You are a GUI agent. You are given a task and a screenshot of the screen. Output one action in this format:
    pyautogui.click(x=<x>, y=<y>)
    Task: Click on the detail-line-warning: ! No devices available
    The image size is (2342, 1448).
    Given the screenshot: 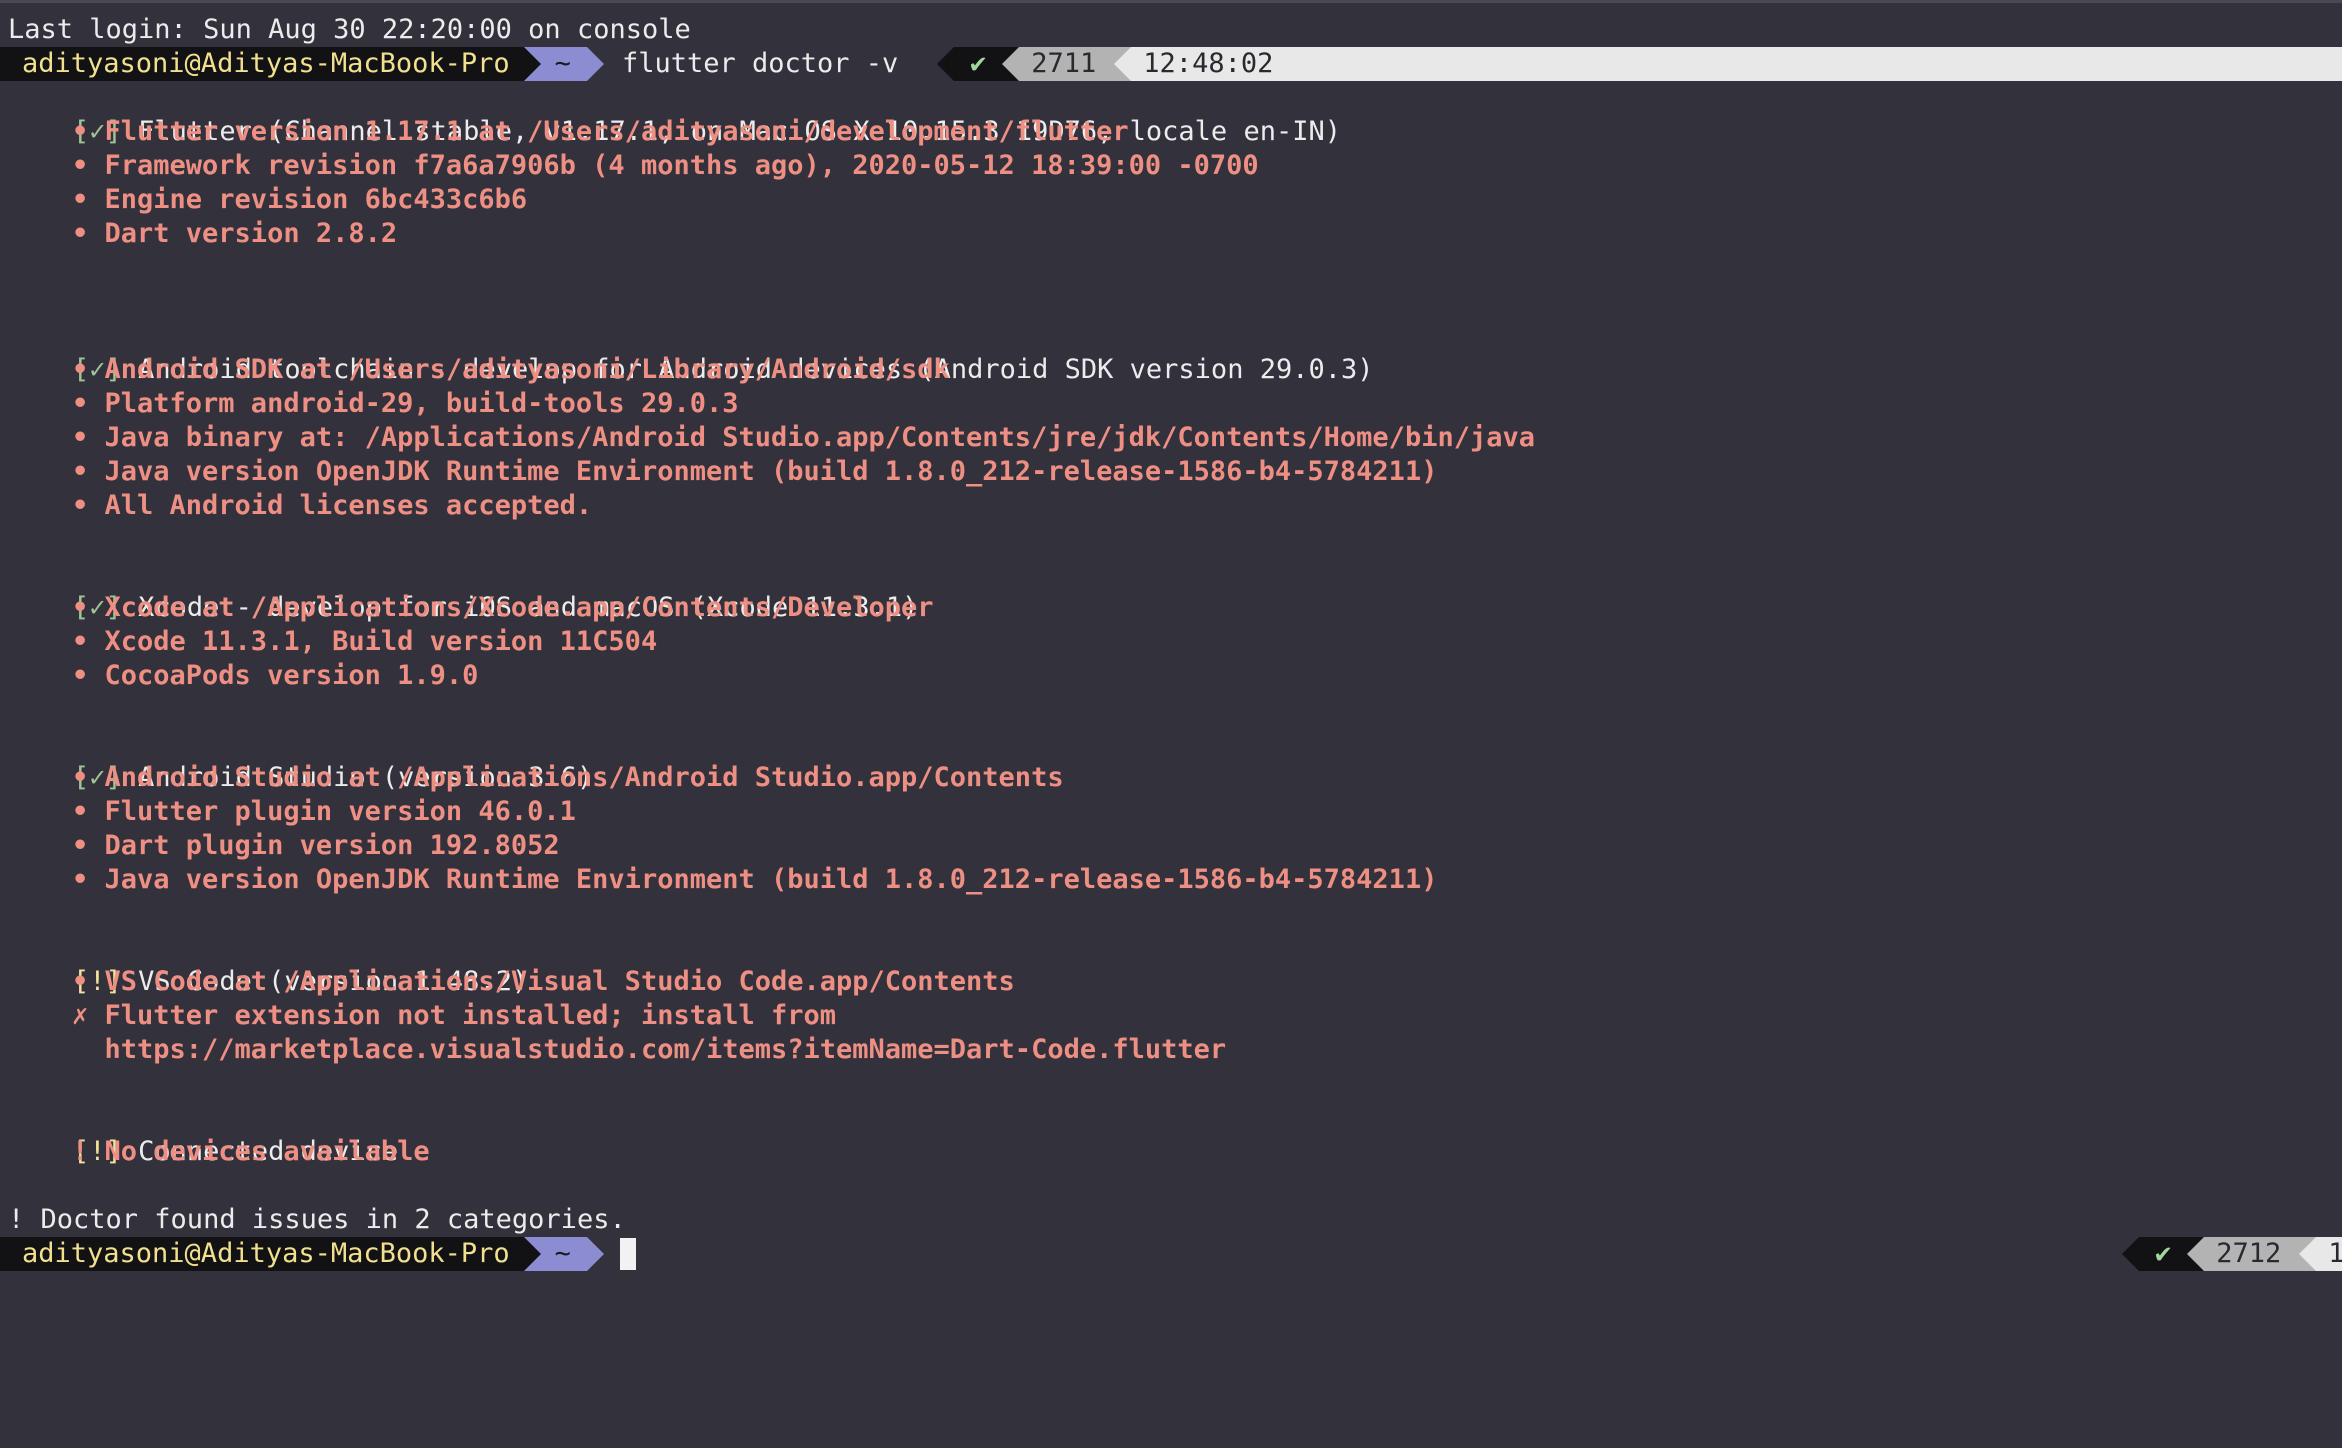 What is the action you would take?
    pyautogui.click(x=251, y=1151)
    